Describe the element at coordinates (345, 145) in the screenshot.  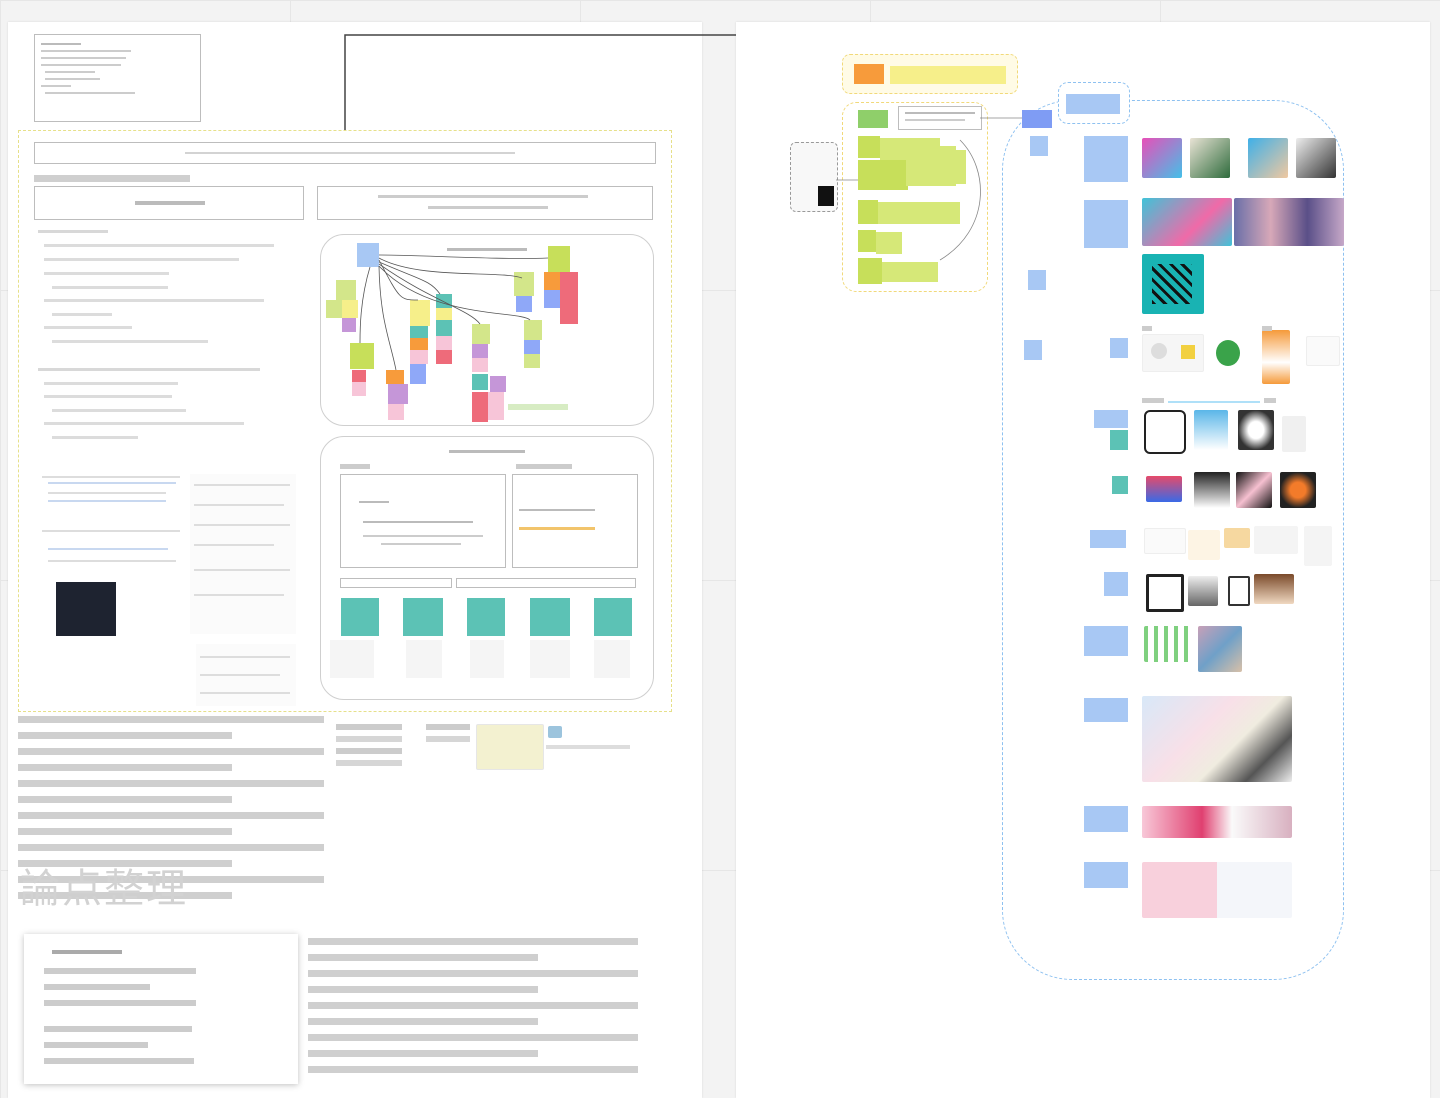
I see `banner-text` at that location.